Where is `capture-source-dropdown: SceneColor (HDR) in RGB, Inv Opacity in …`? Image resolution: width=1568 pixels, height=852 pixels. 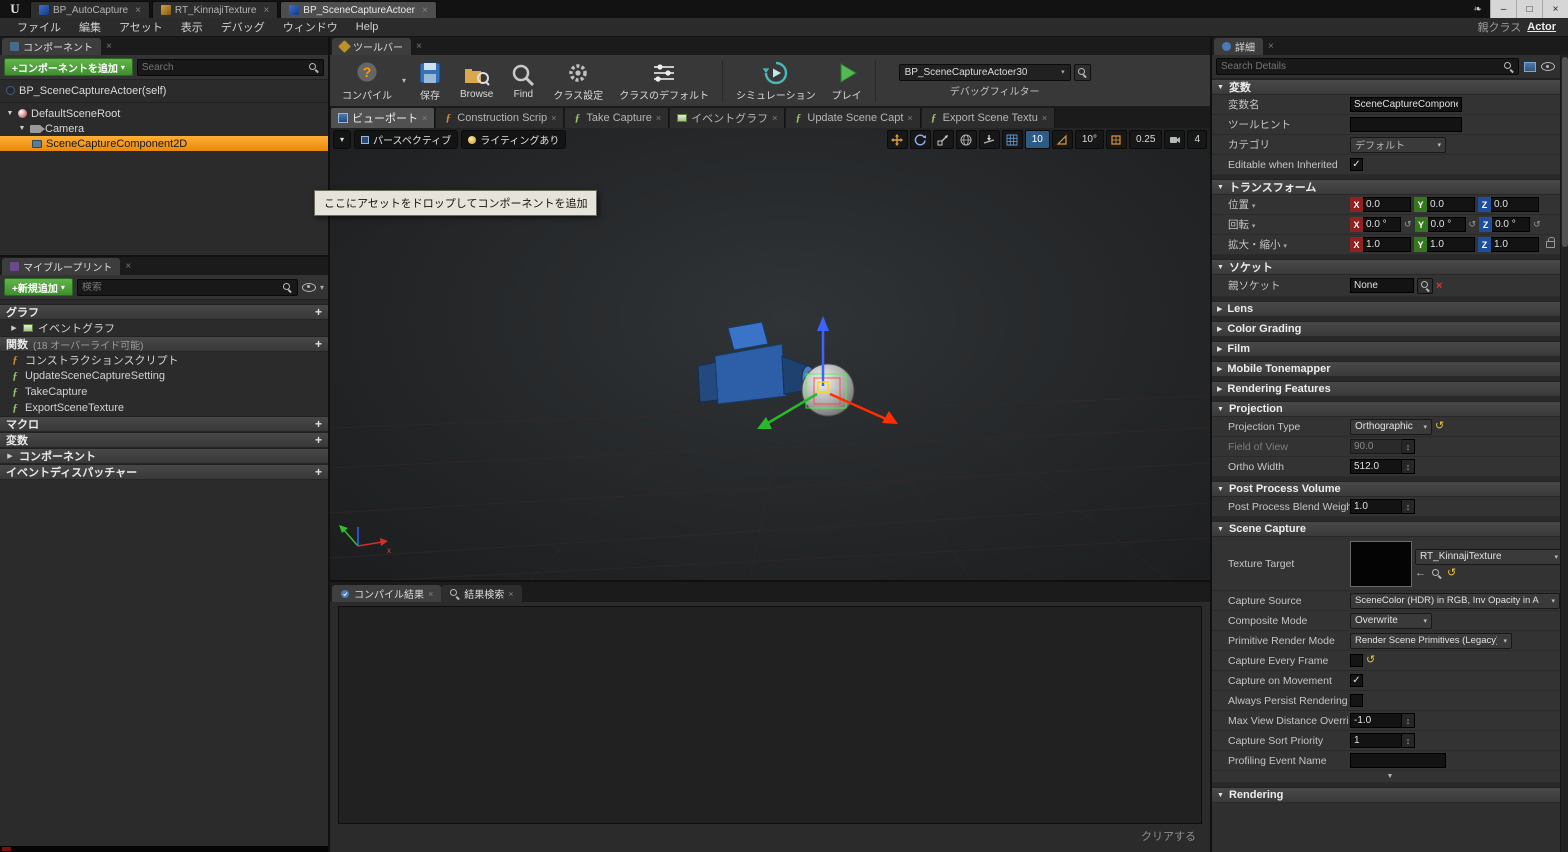
capture-source-dropdown: SceneColor (HDR) in RGB, Inv Opacity in … is located at coordinates (1455, 600).